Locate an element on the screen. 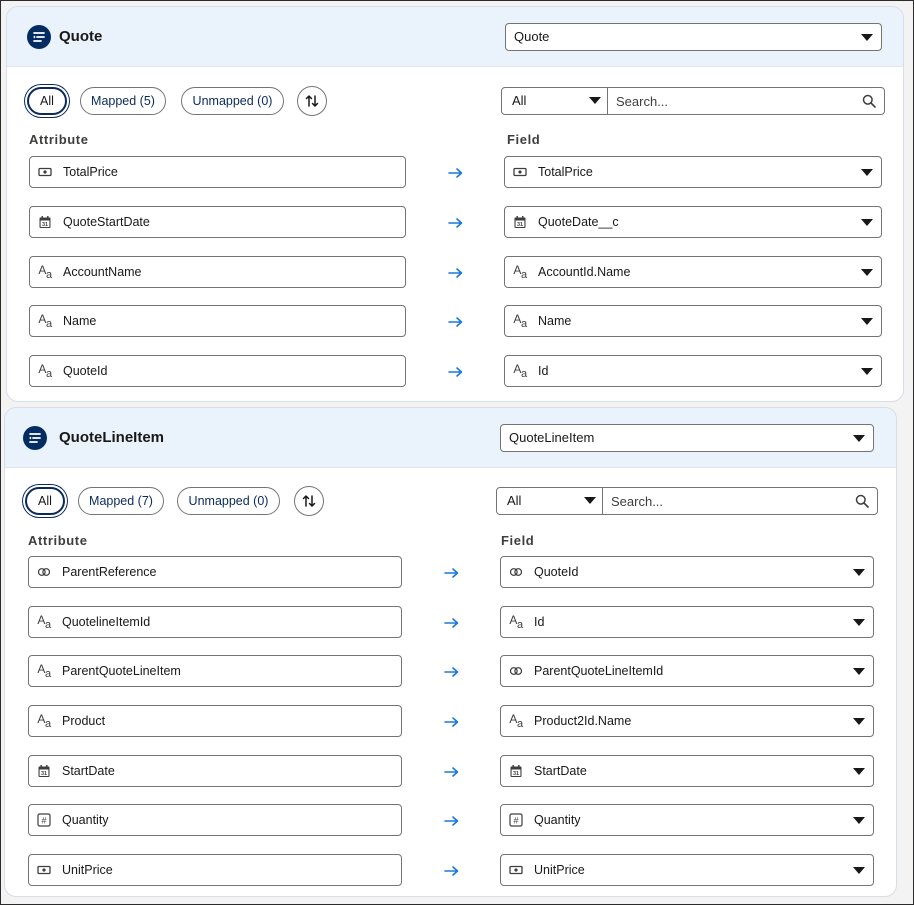  field-select: # Quantity is located at coordinates (687, 820).